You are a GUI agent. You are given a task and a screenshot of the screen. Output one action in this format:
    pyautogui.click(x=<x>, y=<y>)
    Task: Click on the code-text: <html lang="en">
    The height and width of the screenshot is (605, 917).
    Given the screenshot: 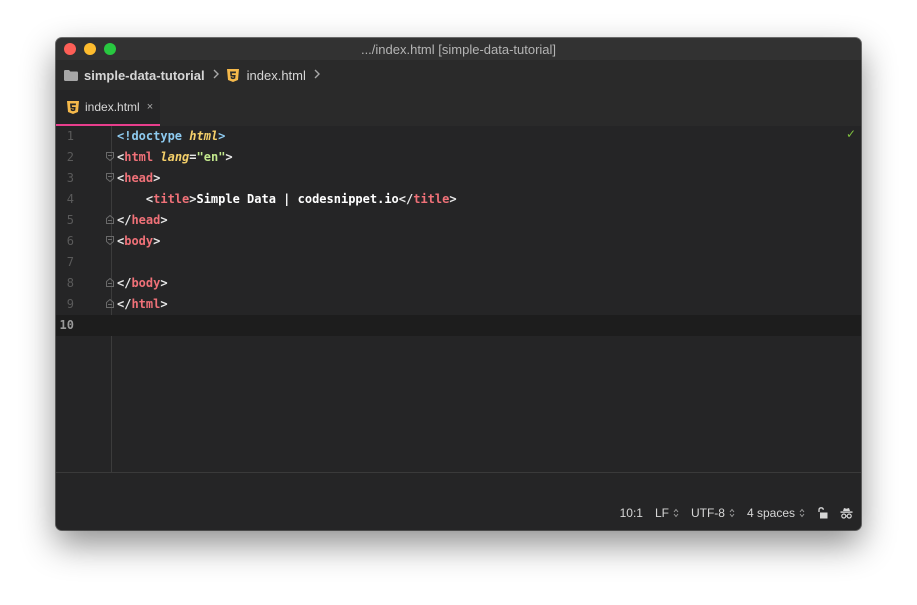 What is the action you would take?
    pyautogui.click(x=175, y=157)
    